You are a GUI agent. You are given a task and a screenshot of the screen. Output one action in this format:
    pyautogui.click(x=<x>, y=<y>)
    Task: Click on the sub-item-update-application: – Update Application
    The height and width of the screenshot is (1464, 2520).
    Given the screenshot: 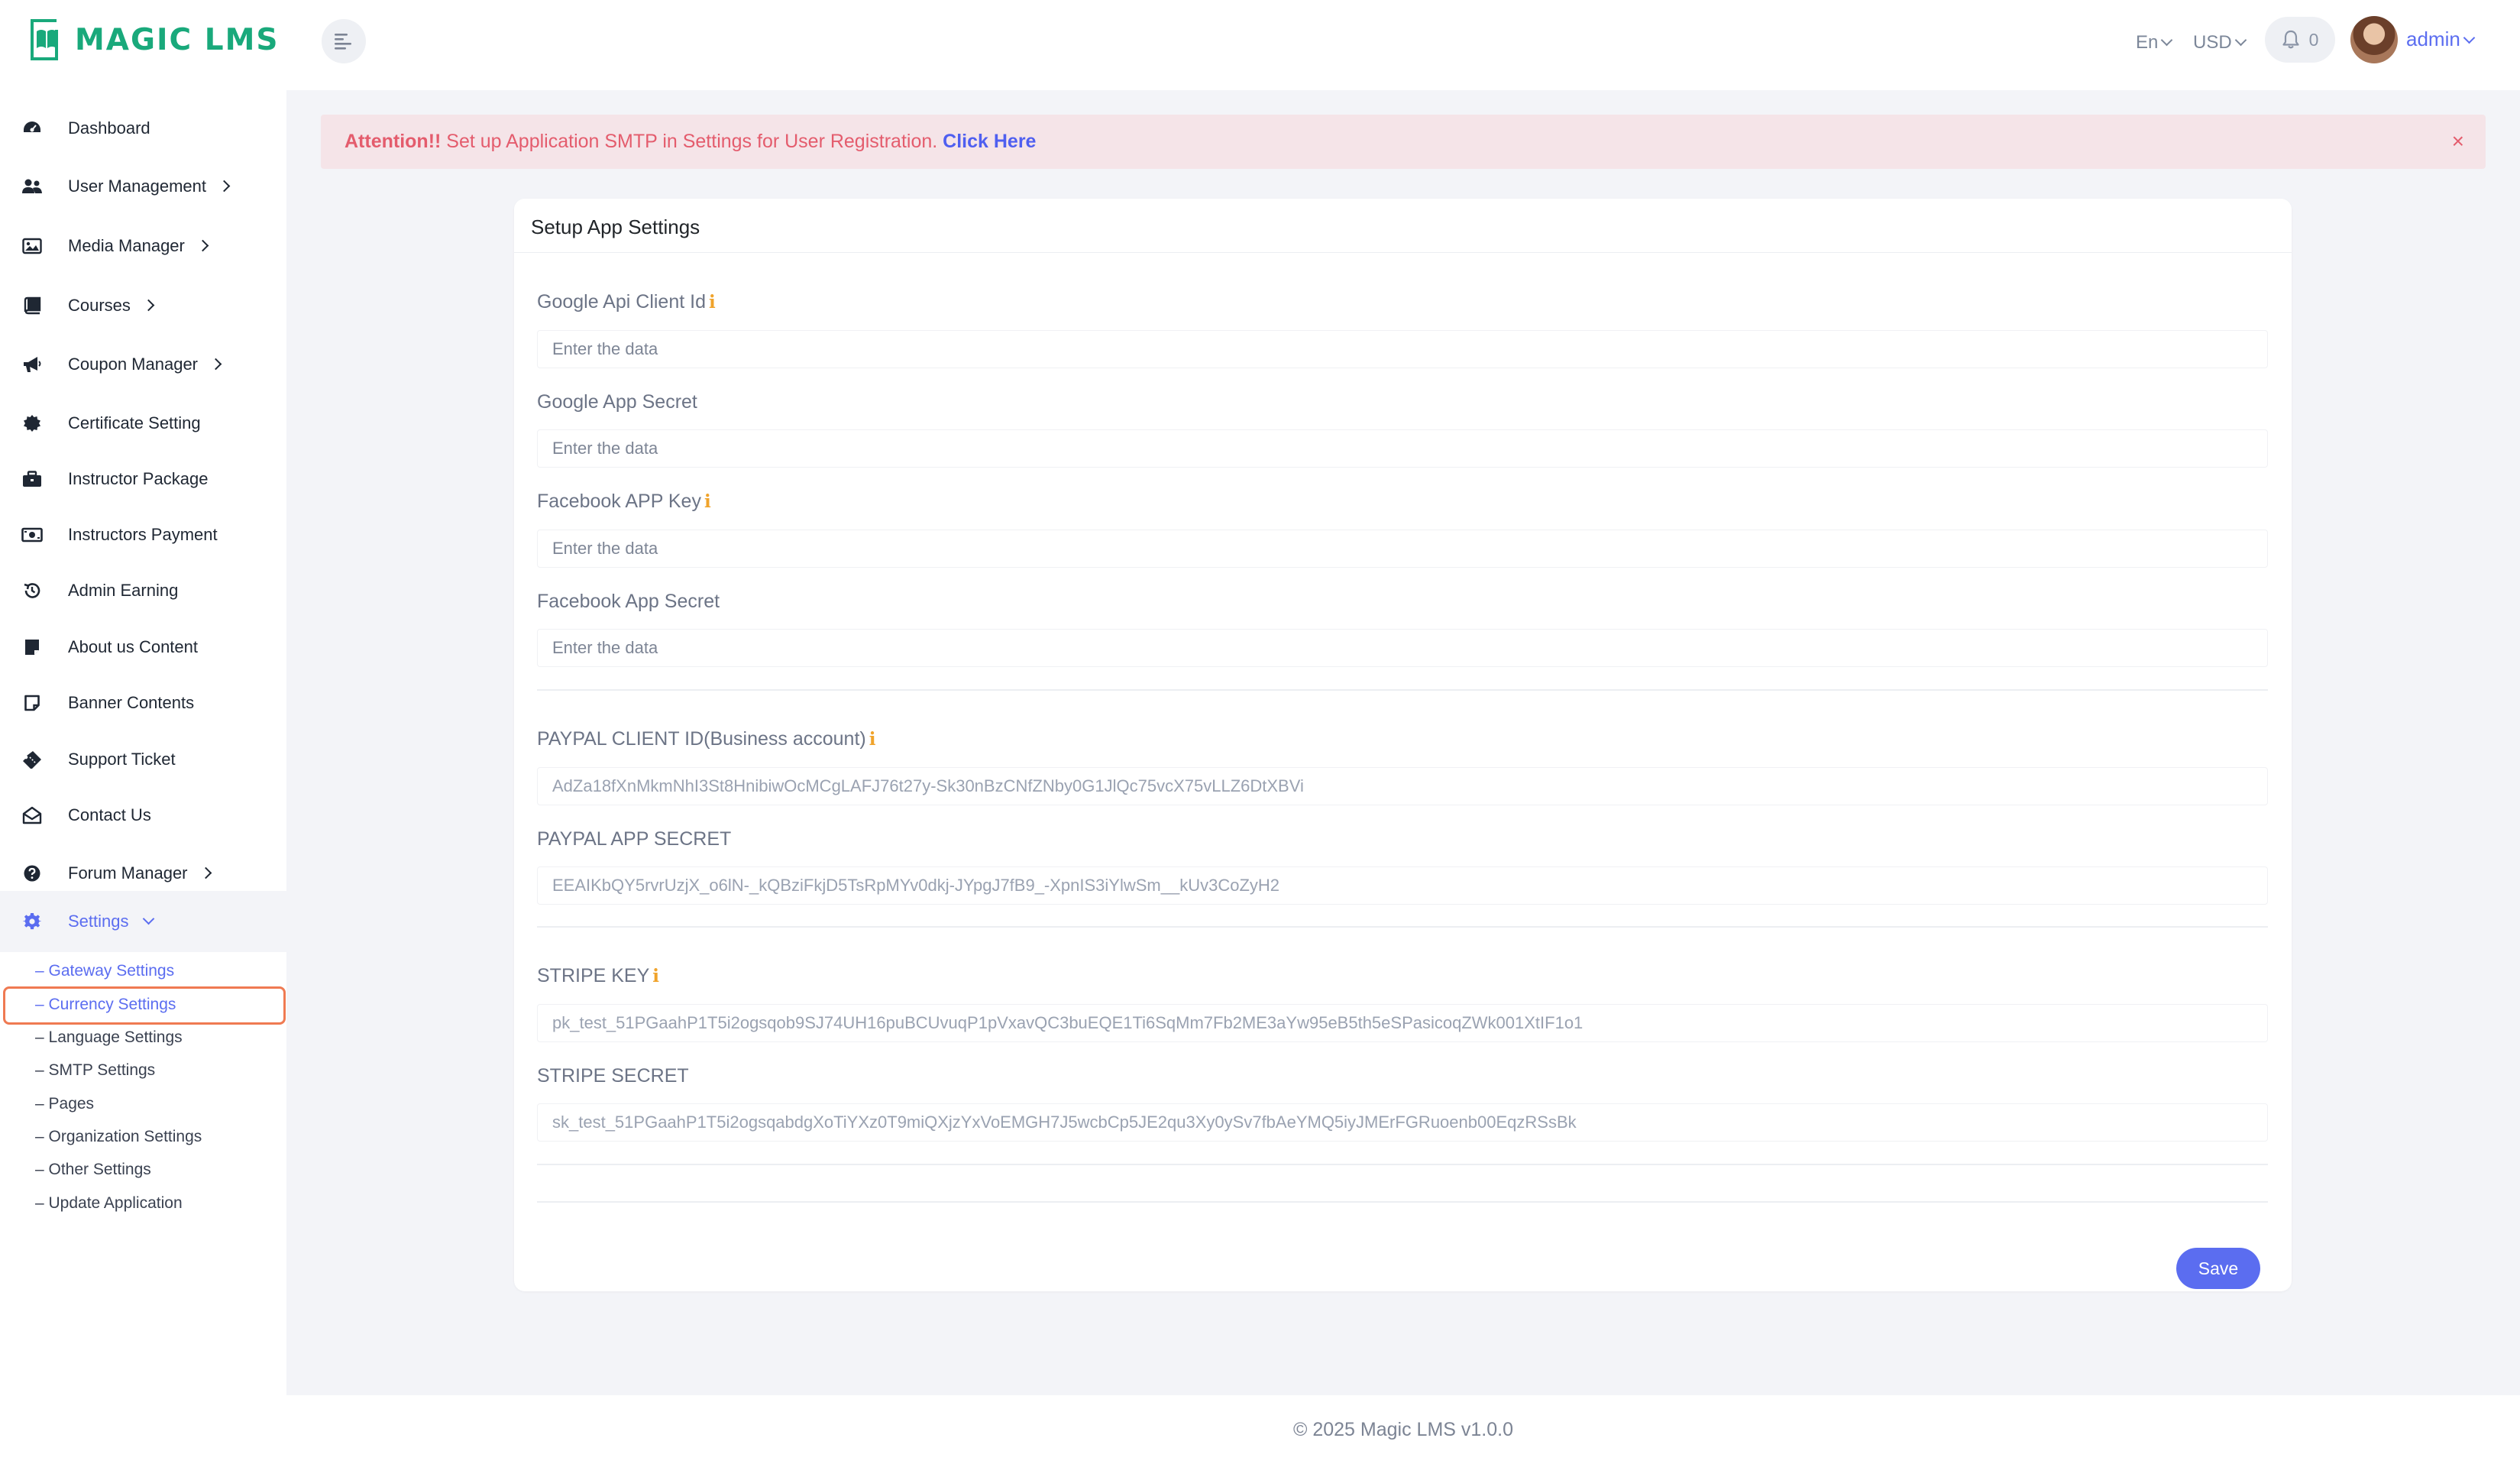 What is the action you would take?
    pyautogui.click(x=109, y=1203)
    